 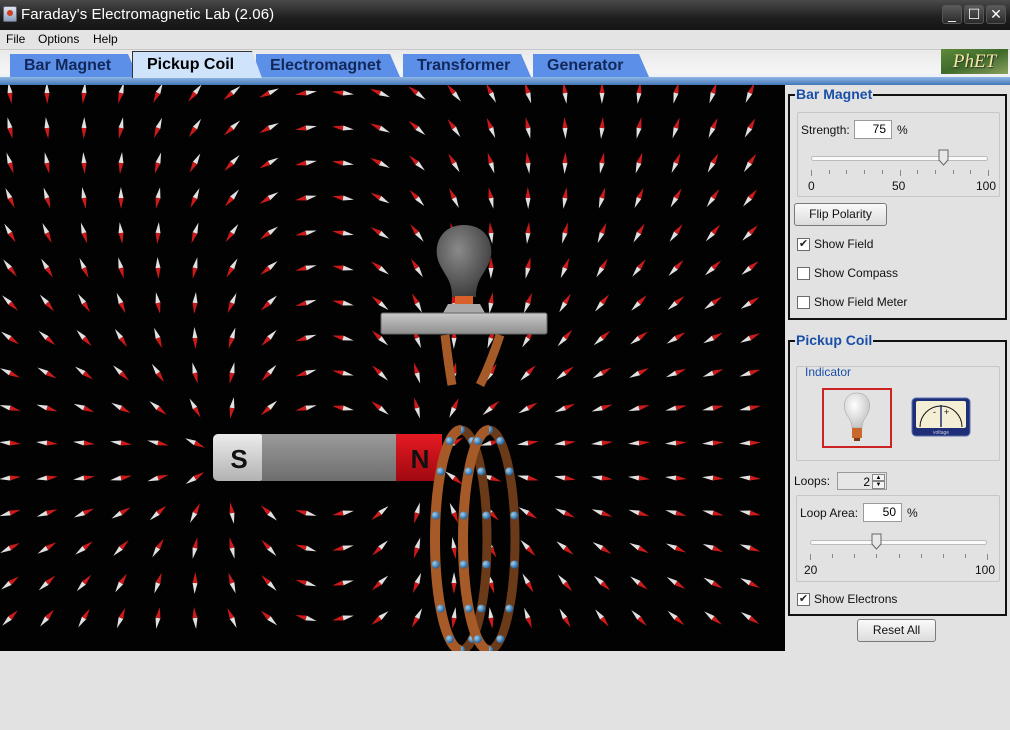 What do you see at coordinates (464, 308) in the screenshot?
I see `bulb-socket` at bounding box center [464, 308].